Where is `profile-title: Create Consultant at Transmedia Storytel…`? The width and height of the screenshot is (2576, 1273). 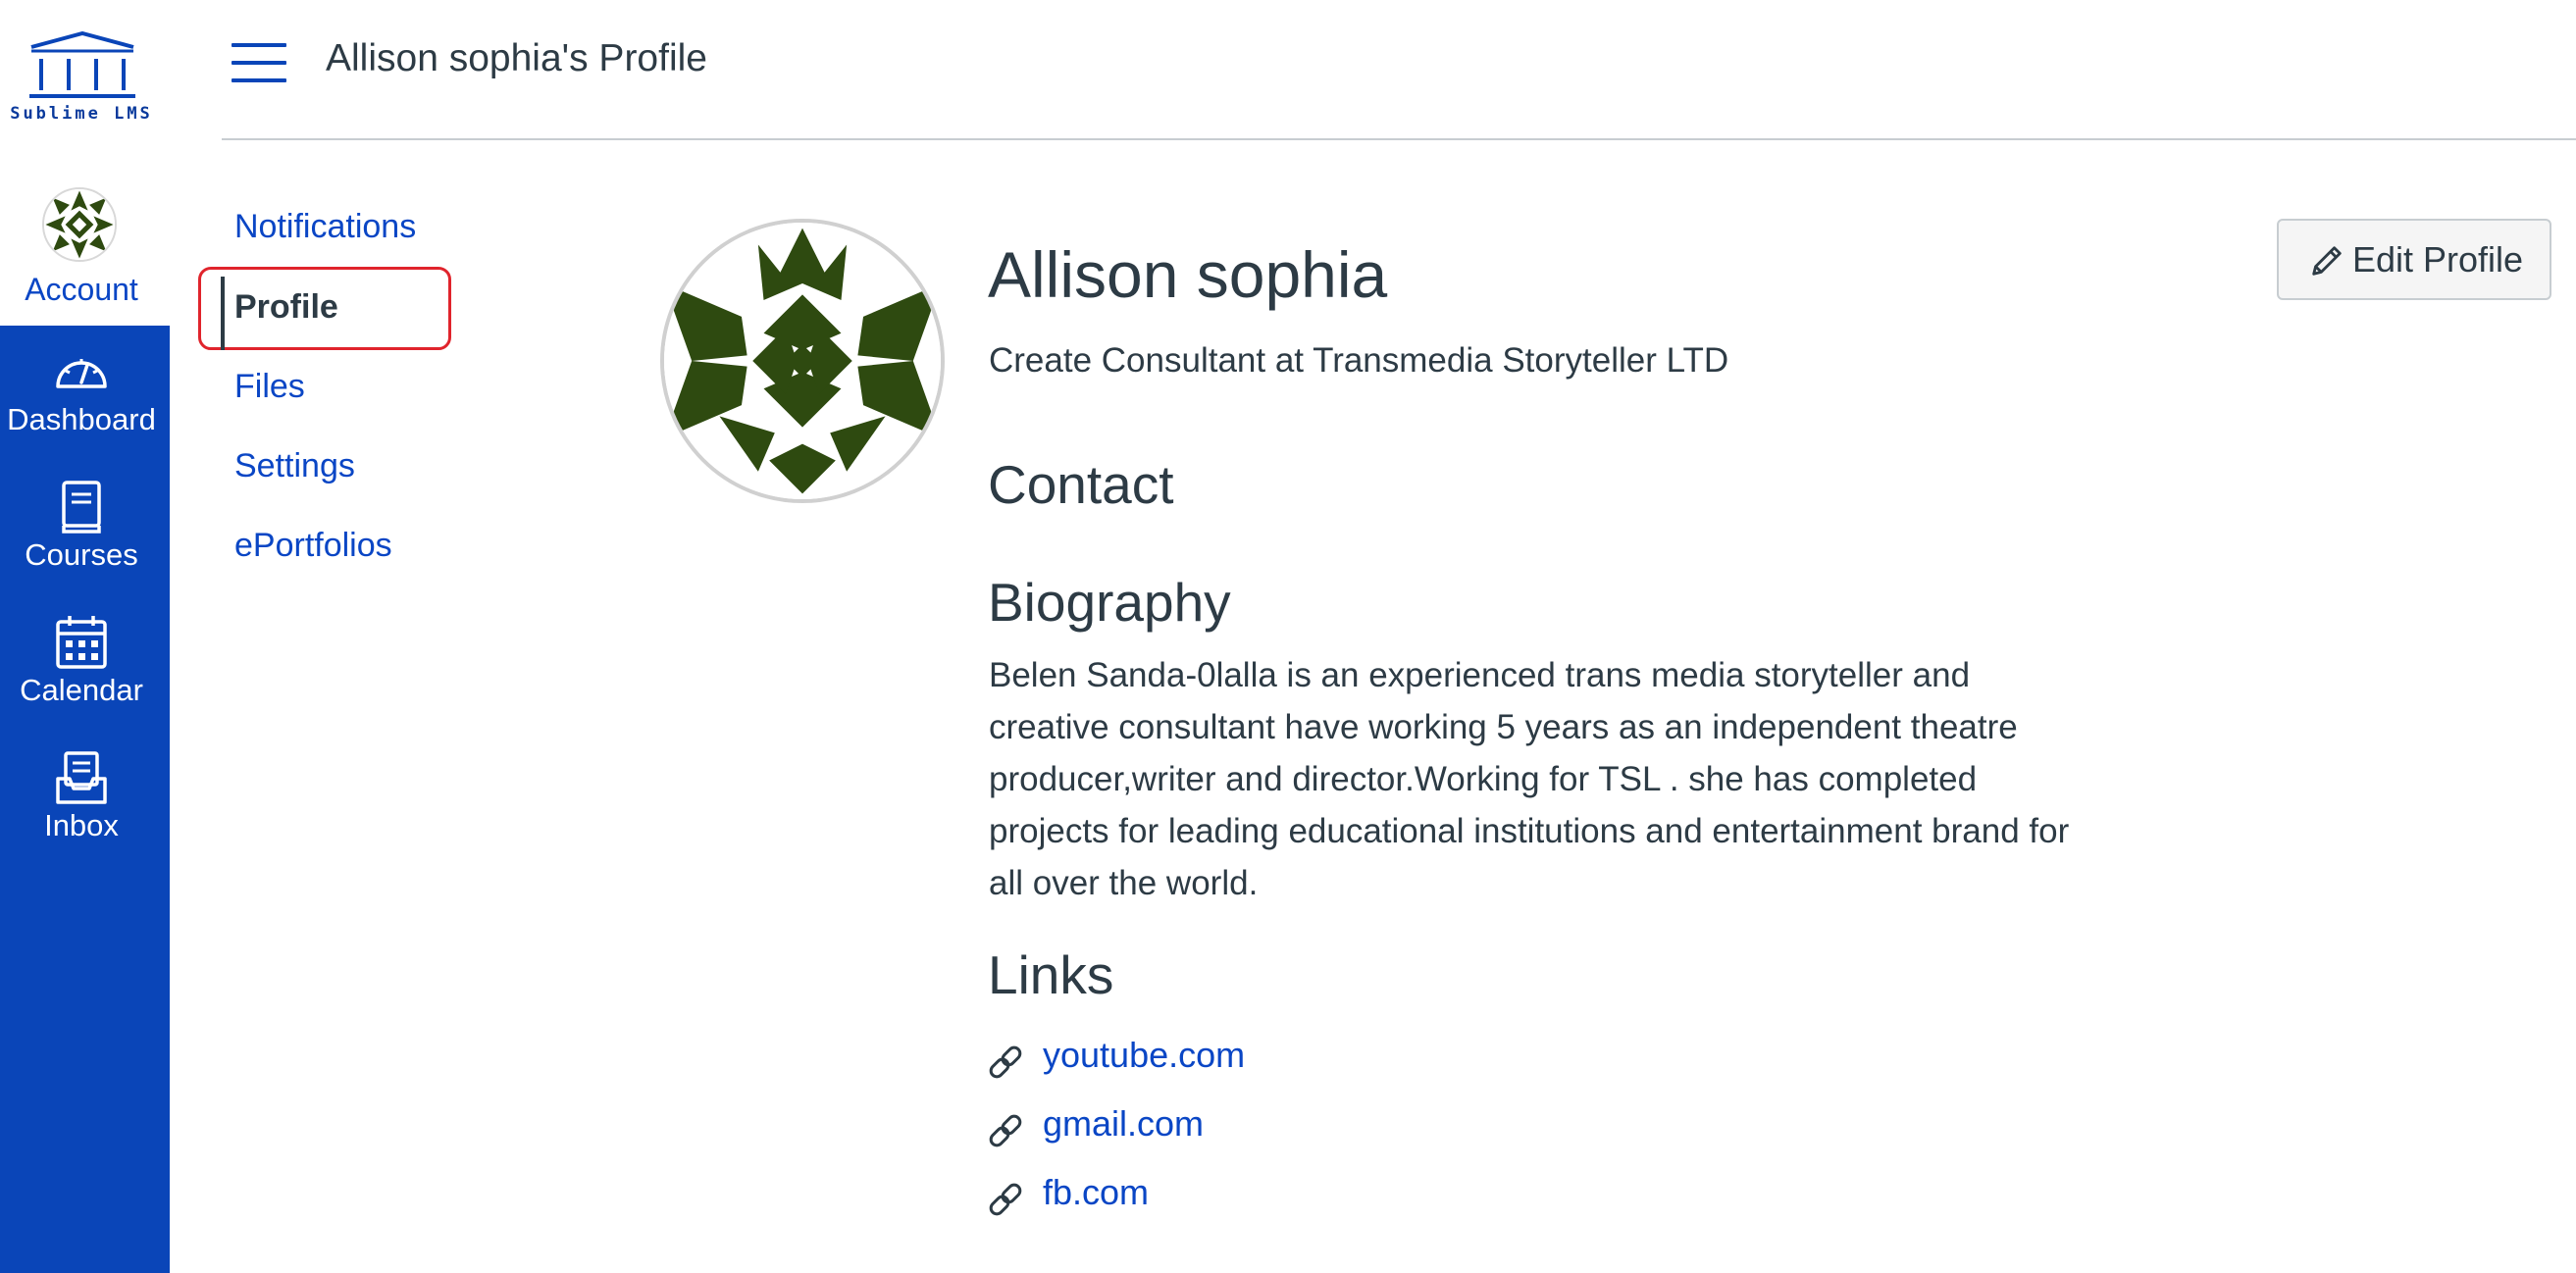 profile-title: Create Consultant at Transmedia Storytel… is located at coordinates (1359, 360).